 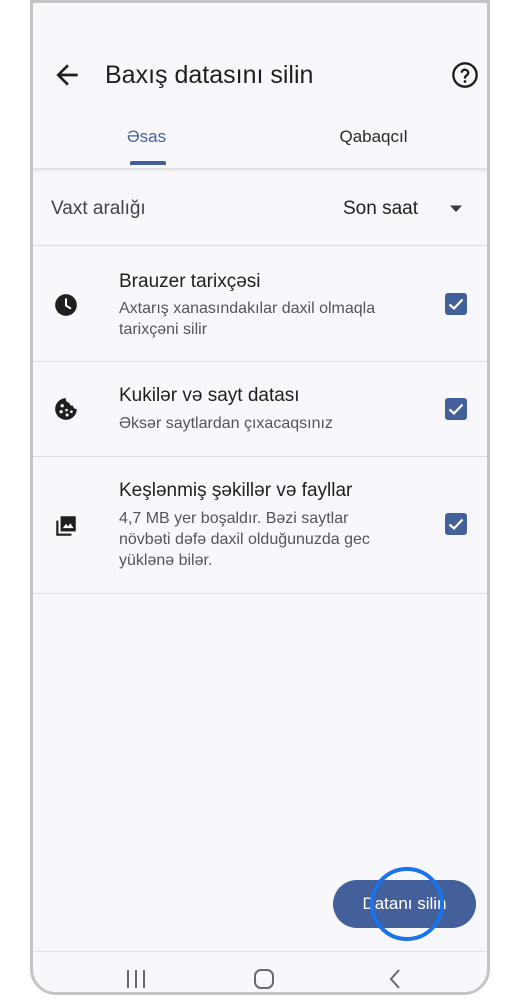 I want to click on back-button, so click(x=67, y=75).